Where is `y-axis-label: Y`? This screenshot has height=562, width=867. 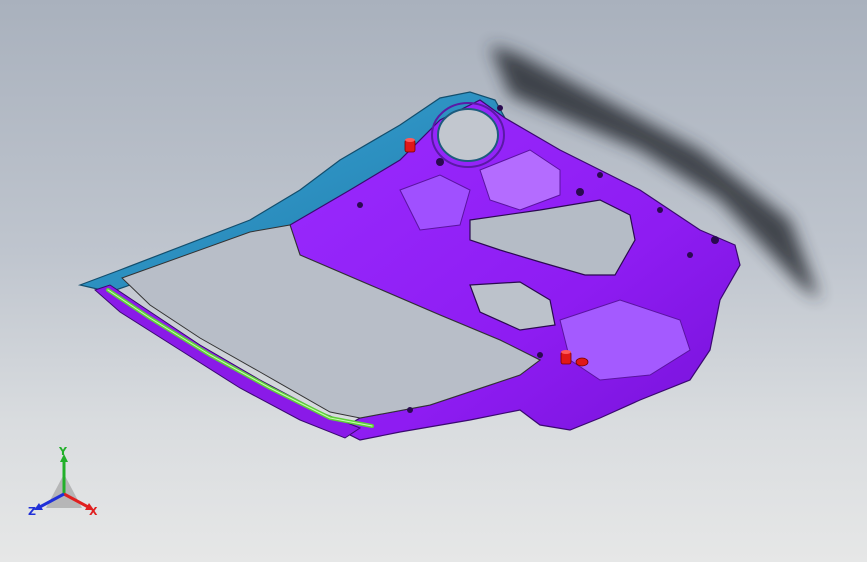 y-axis-label: Y is located at coordinates (63, 451).